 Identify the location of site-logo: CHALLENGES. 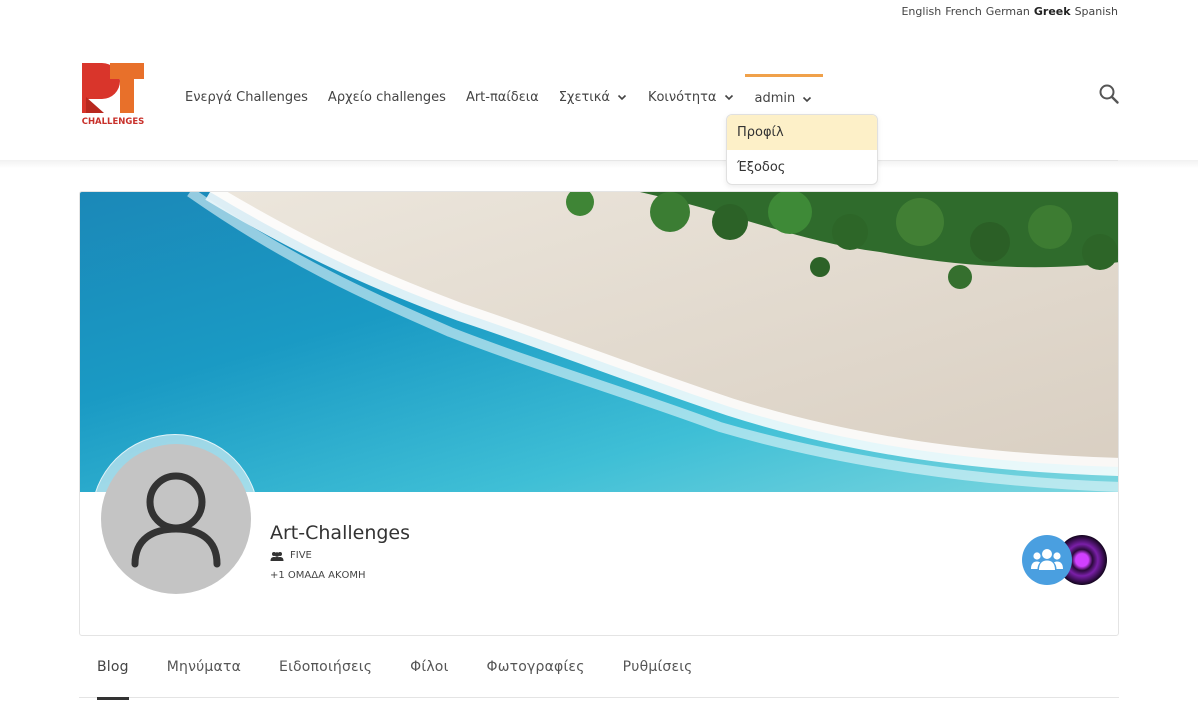
(113, 94).